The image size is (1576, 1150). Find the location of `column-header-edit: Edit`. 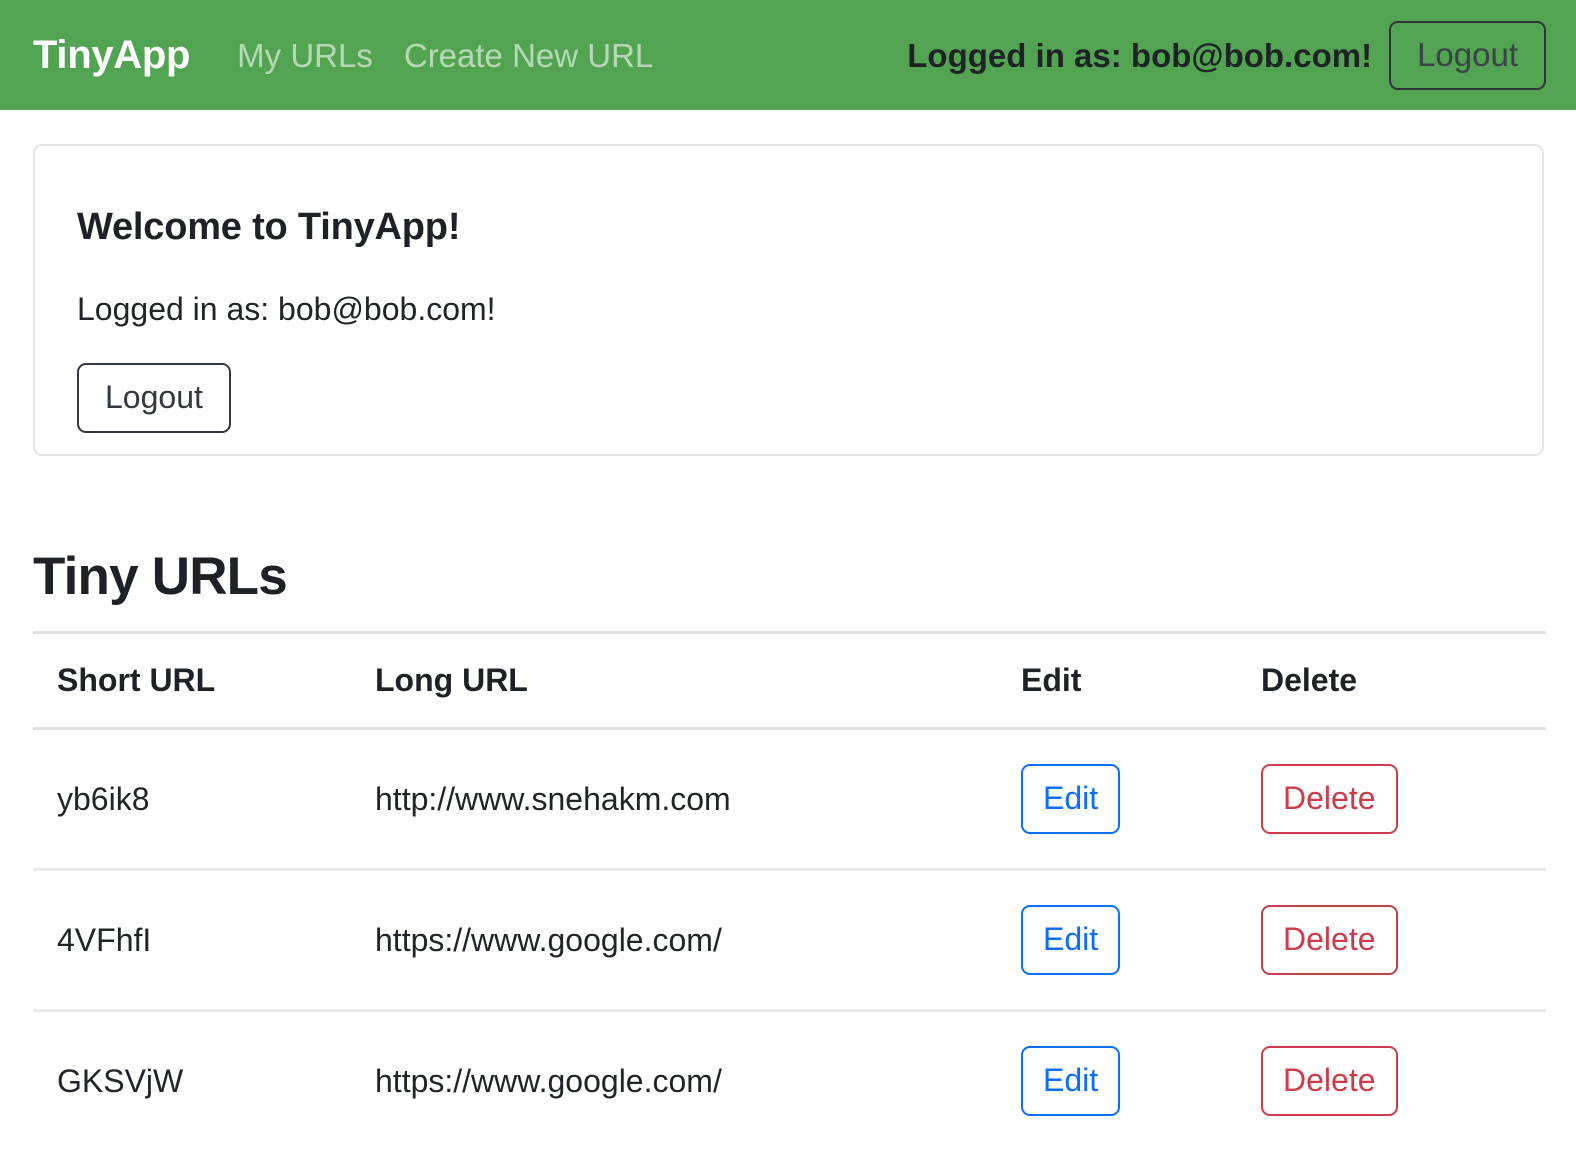

column-header-edit: Edit is located at coordinates (1117, 681).